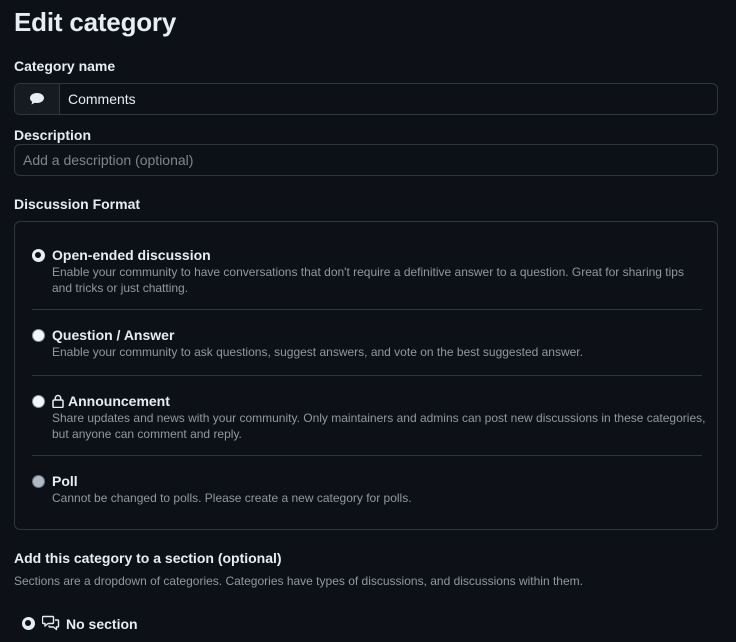  I want to click on radio-no-section, so click(28, 623).